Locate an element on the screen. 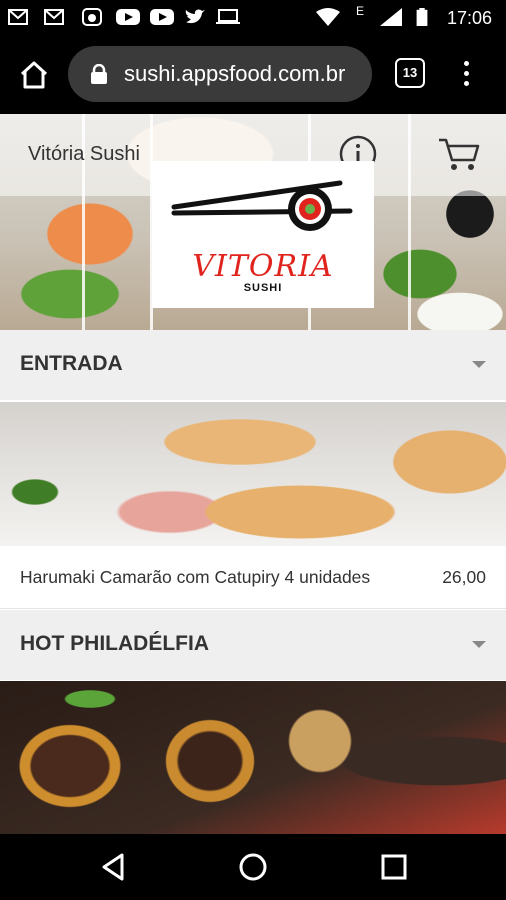 The image size is (506, 900). chopsticks-sushi-logo-icon is located at coordinates (262, 205).